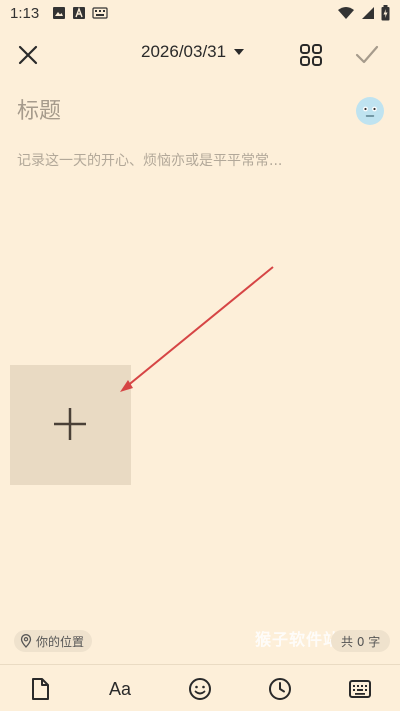 This screenshot has width=400, height=711. I want to click on keyboard-button, so click(360, 689).